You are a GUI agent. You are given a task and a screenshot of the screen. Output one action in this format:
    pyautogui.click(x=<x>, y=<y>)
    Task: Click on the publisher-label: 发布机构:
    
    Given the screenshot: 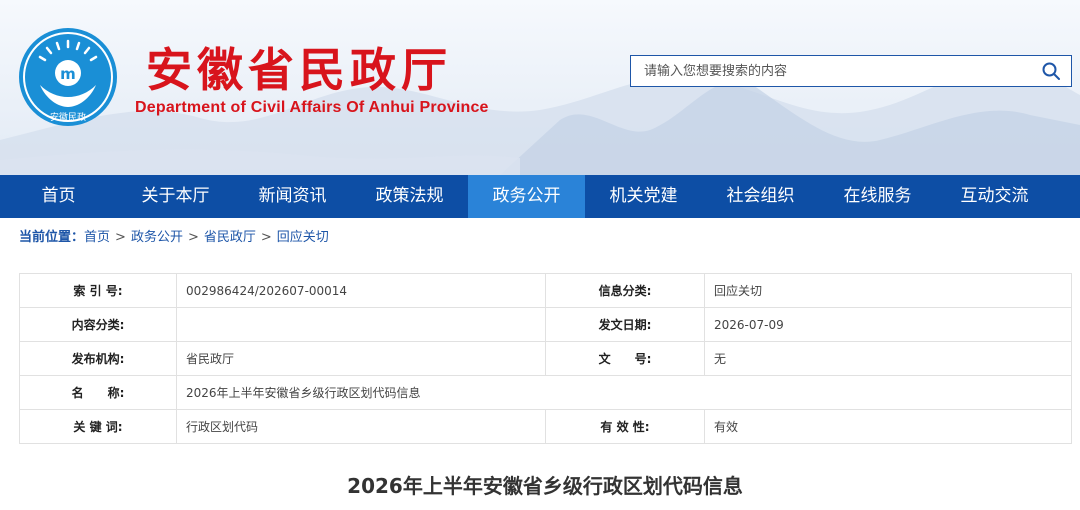 What is the action you would take?
    pyautogui.click(x=98, y=358)
    